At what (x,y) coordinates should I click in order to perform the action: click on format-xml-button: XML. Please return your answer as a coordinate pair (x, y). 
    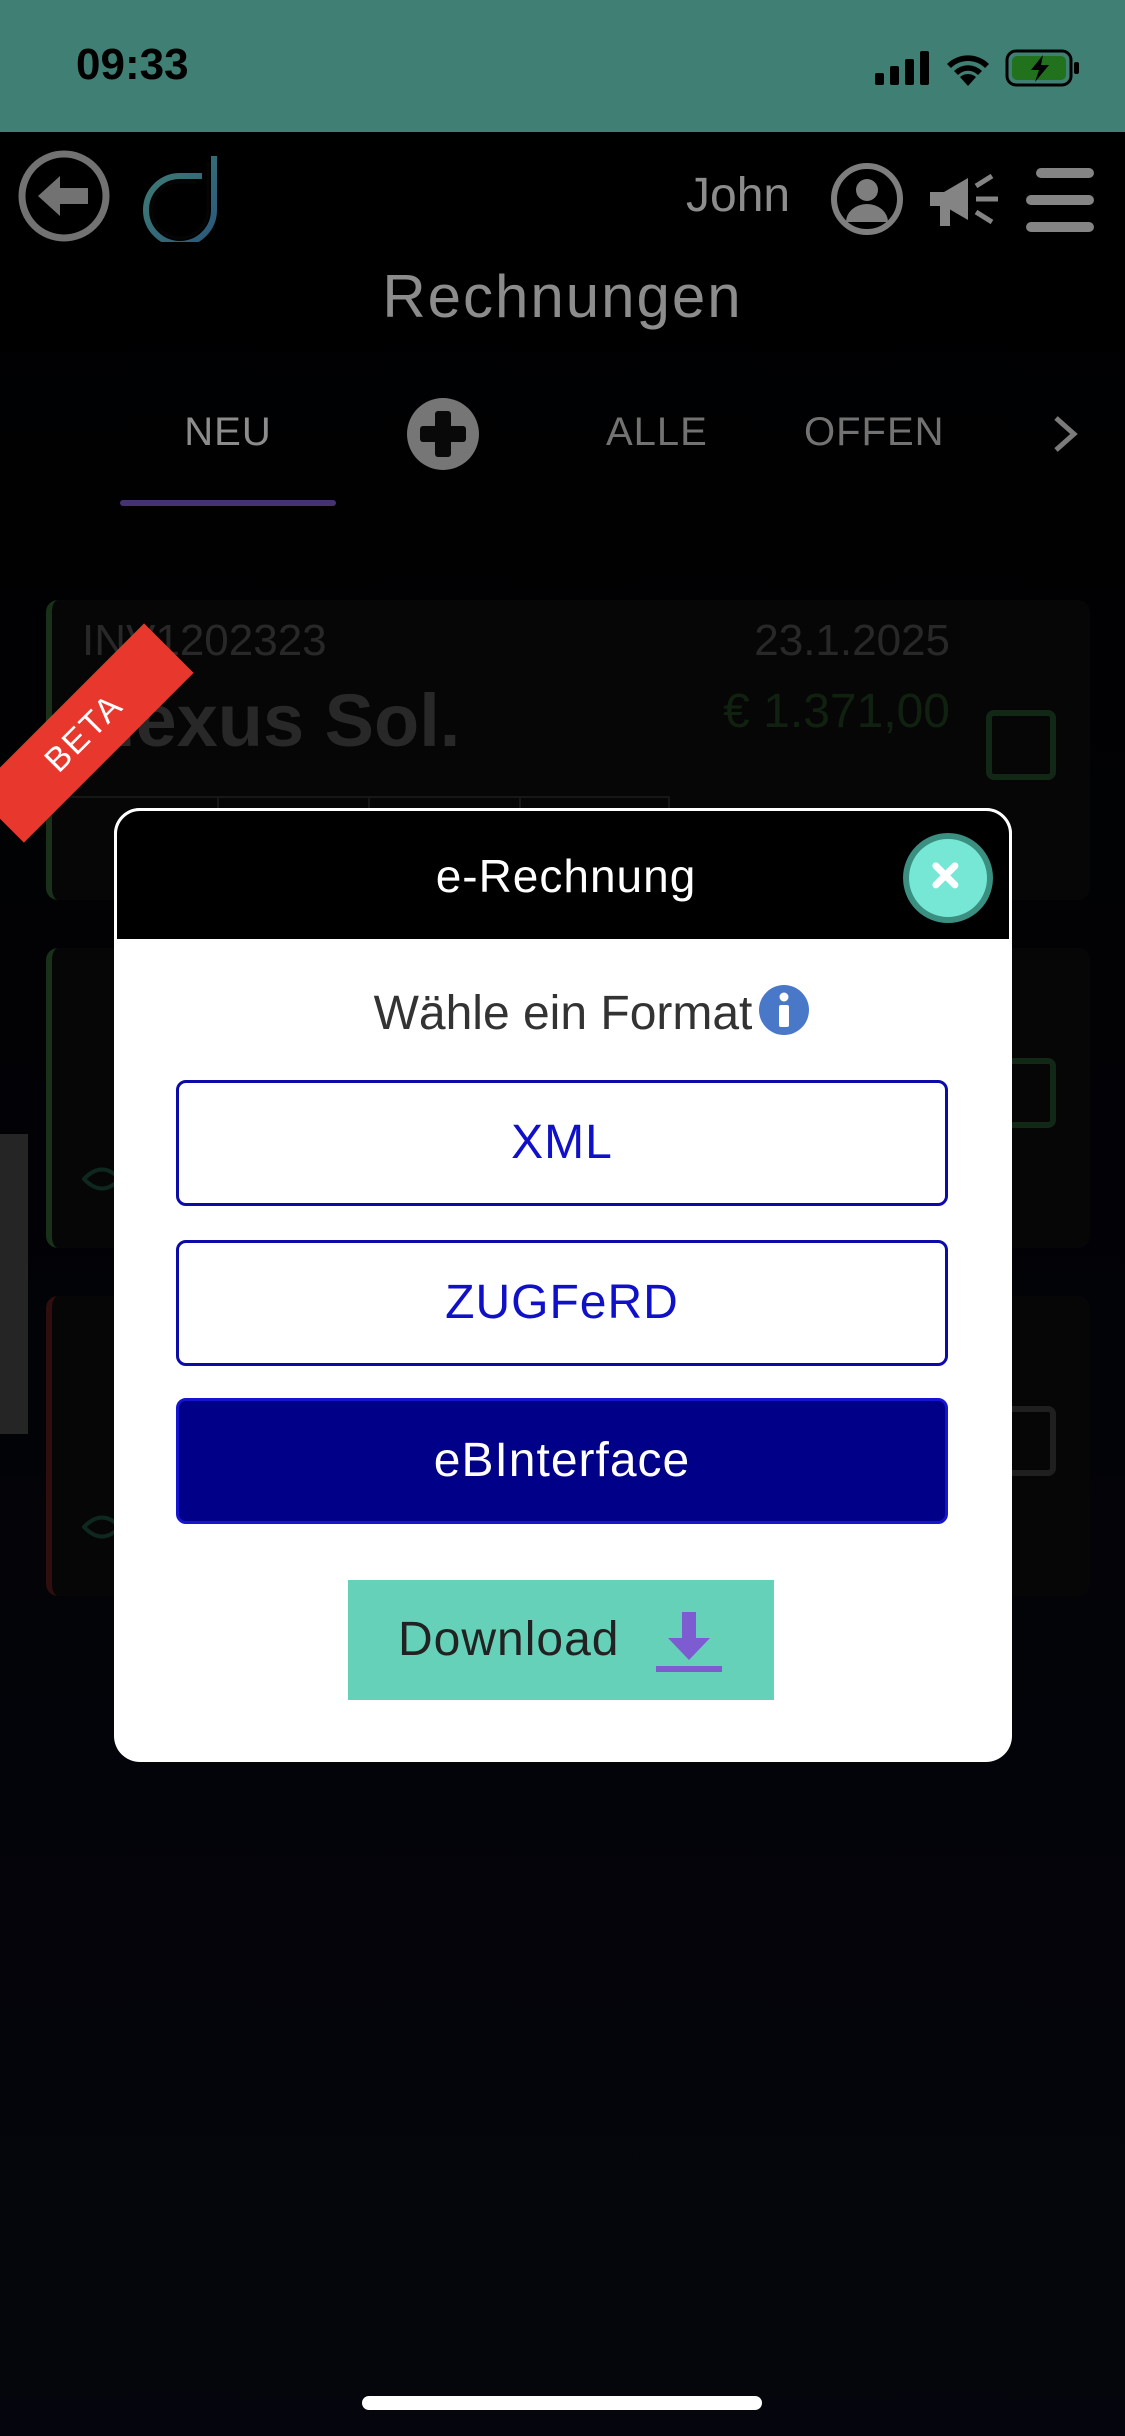
    Looking at the image, I should click on (562, 1143).